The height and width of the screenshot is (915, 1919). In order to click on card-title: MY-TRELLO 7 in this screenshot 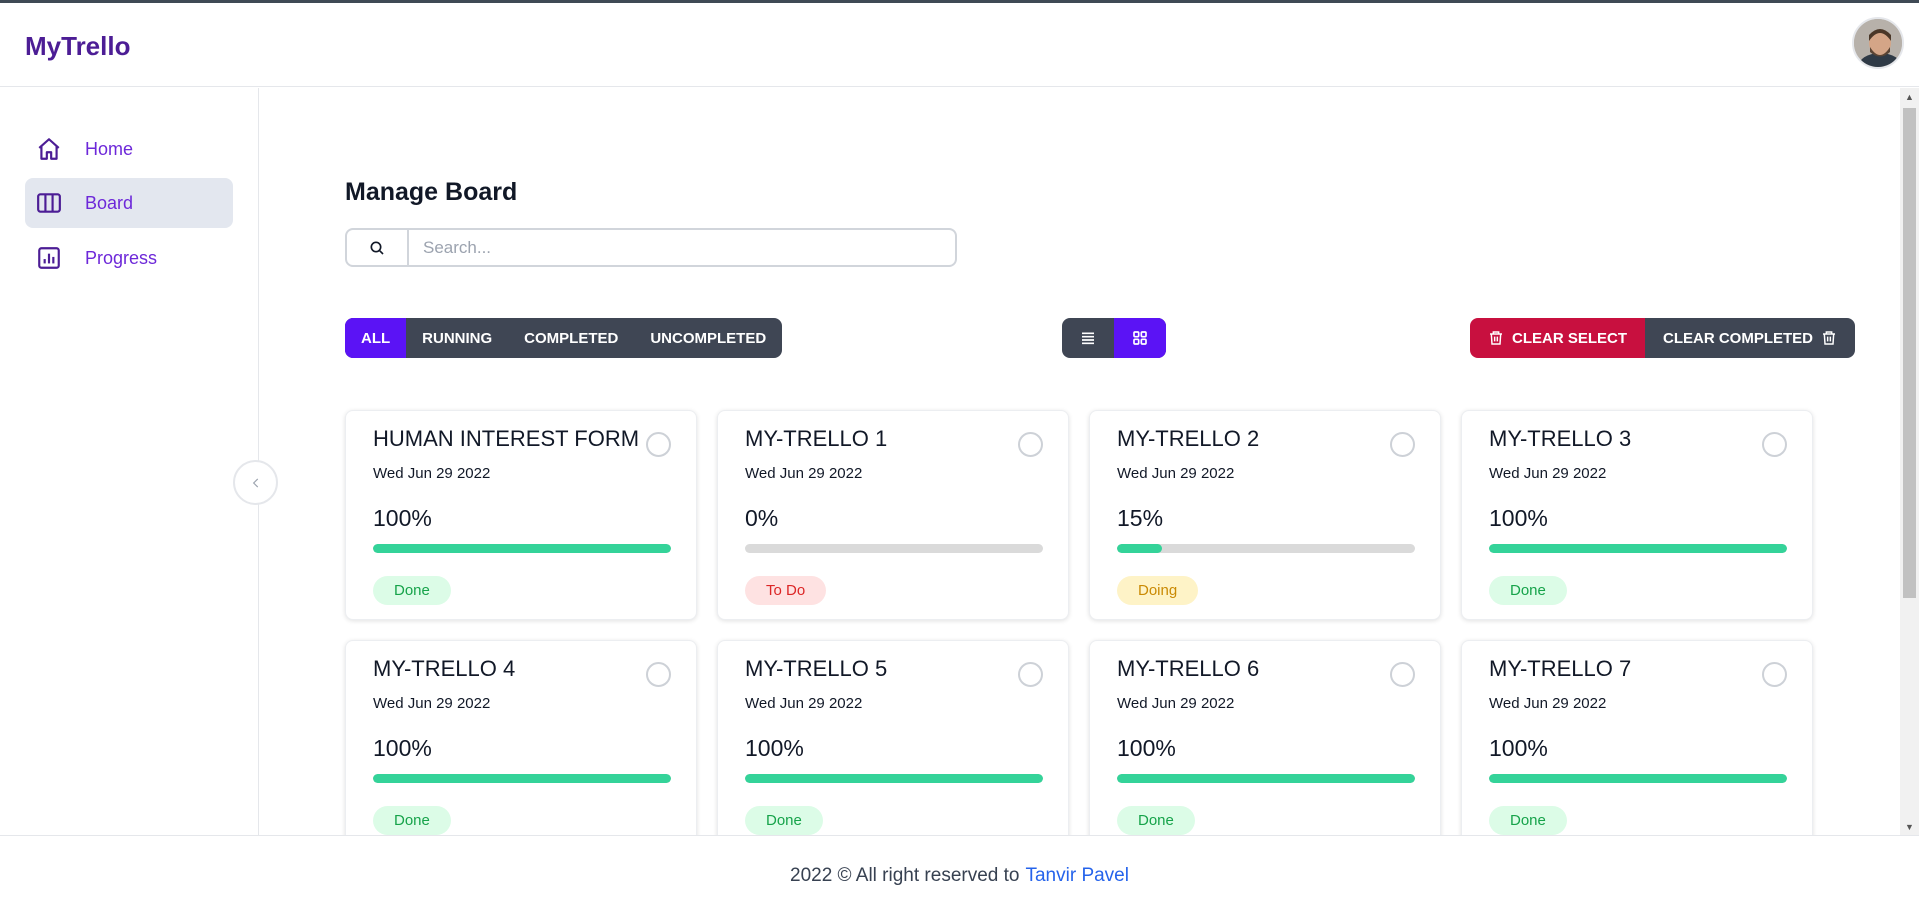, I will do `click(1560, 668)`.